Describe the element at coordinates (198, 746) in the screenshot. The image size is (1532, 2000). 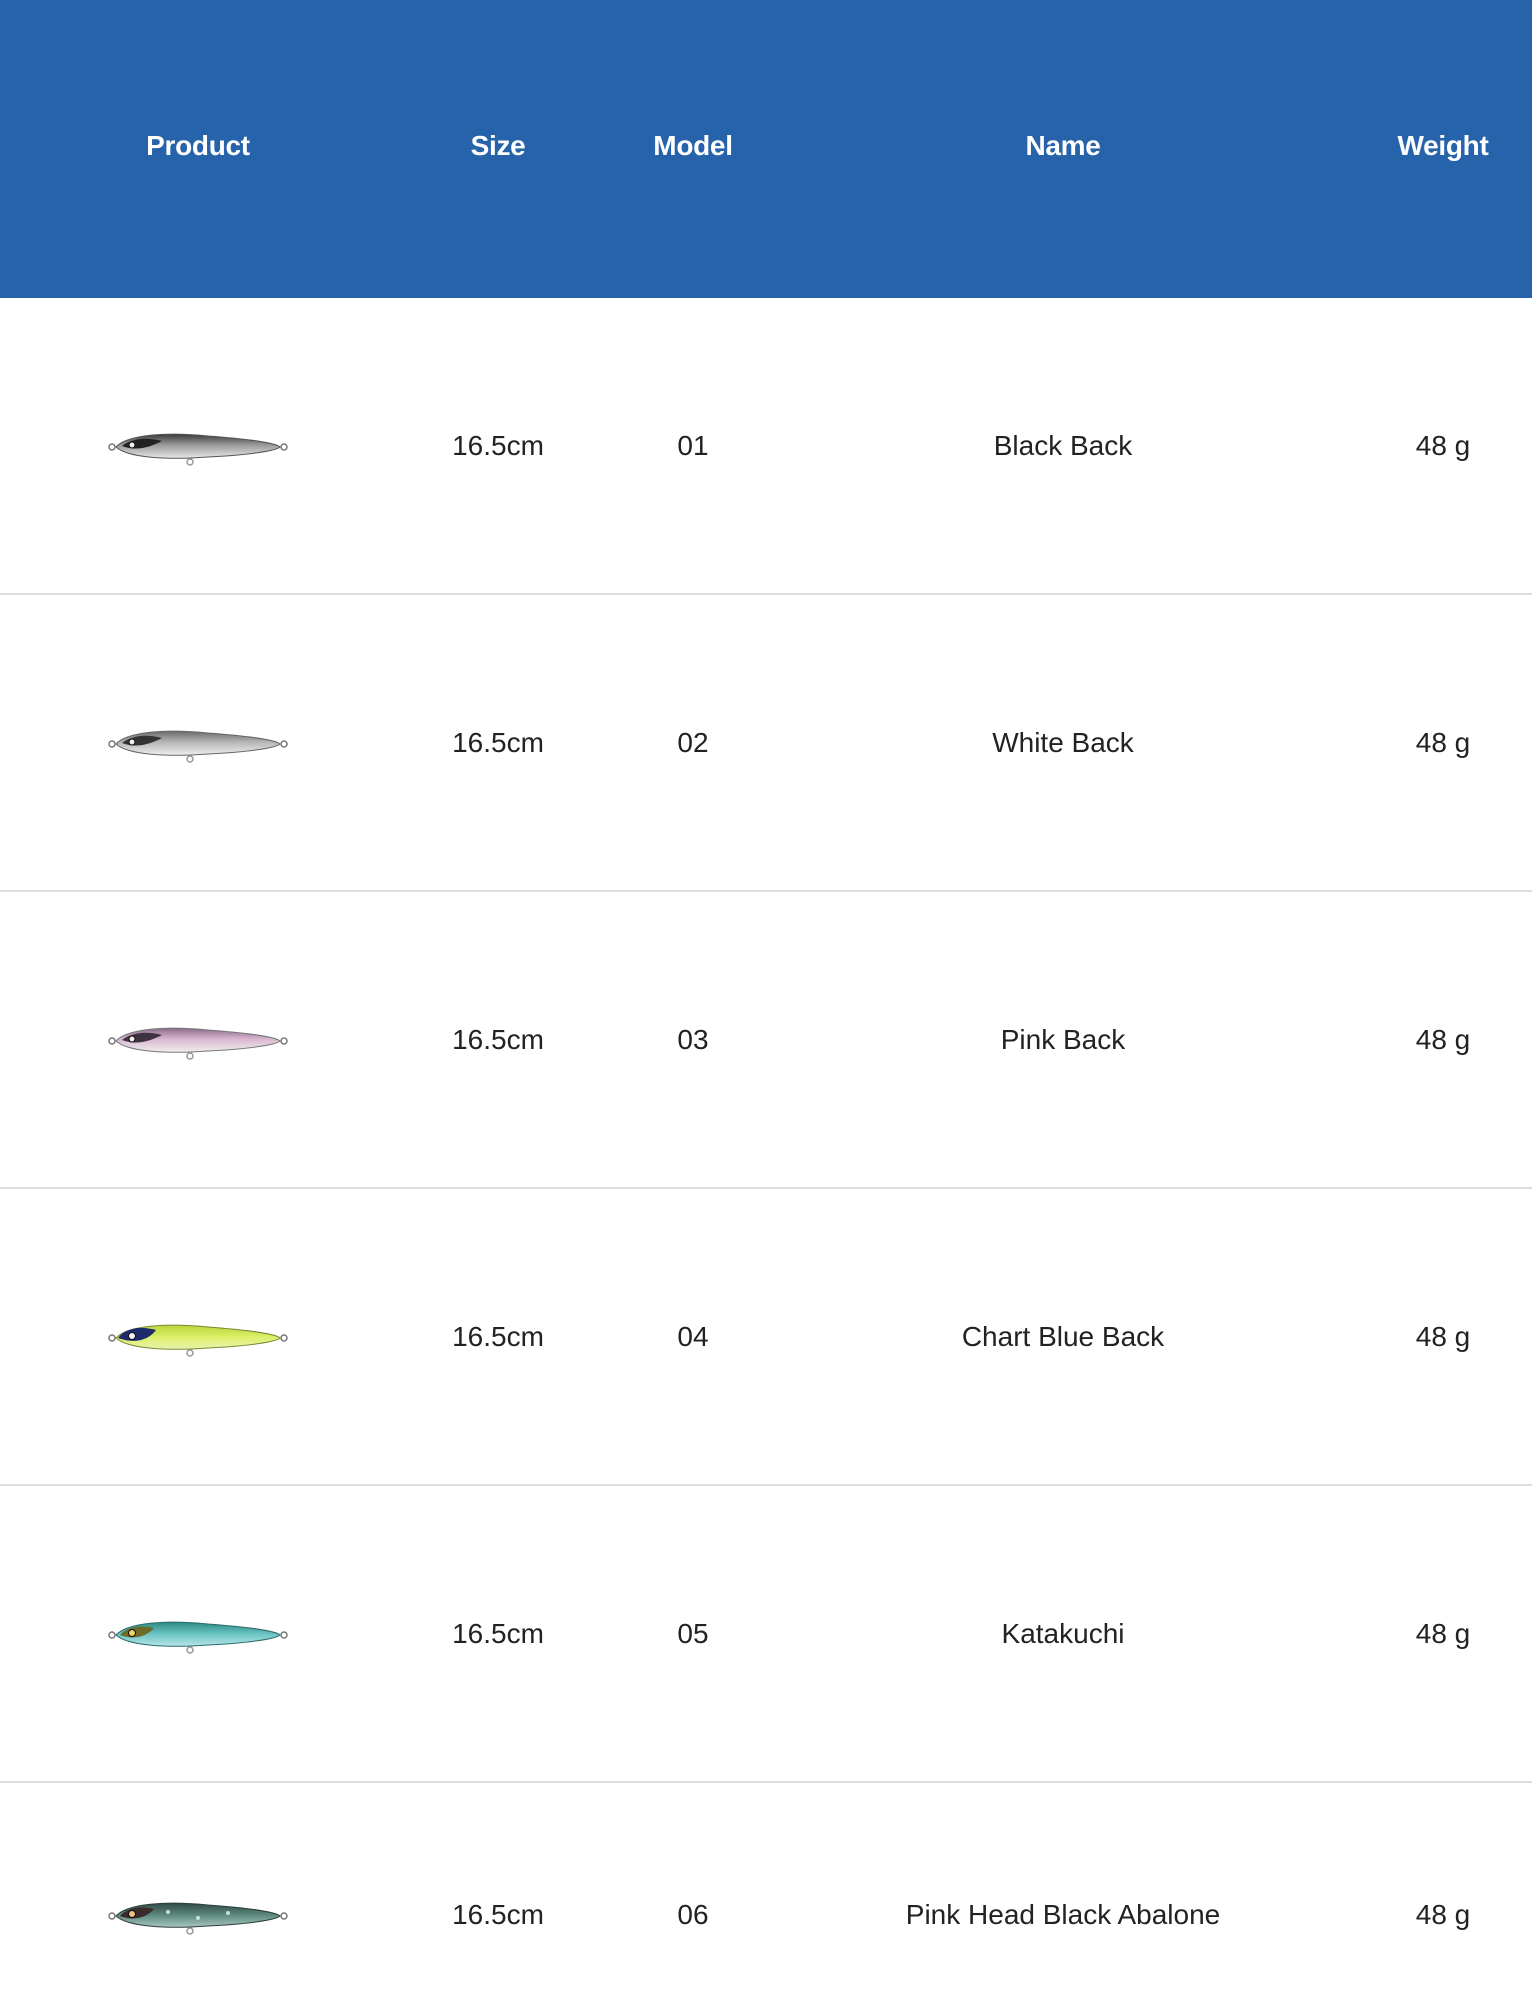
I see `lure-white-back-image` at that location.